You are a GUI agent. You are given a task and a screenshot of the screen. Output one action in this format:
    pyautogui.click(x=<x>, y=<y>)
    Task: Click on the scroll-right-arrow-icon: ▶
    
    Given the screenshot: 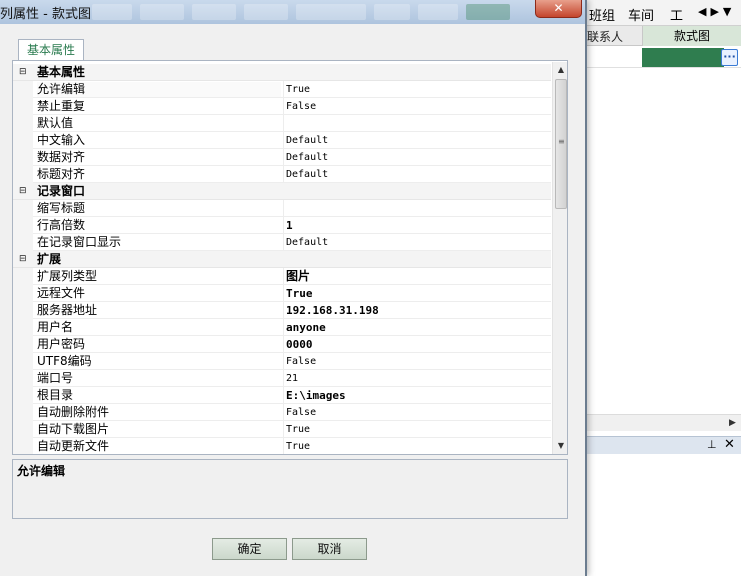 What is the action you would take?
    pyautogui.click(x=732, y=423)
    